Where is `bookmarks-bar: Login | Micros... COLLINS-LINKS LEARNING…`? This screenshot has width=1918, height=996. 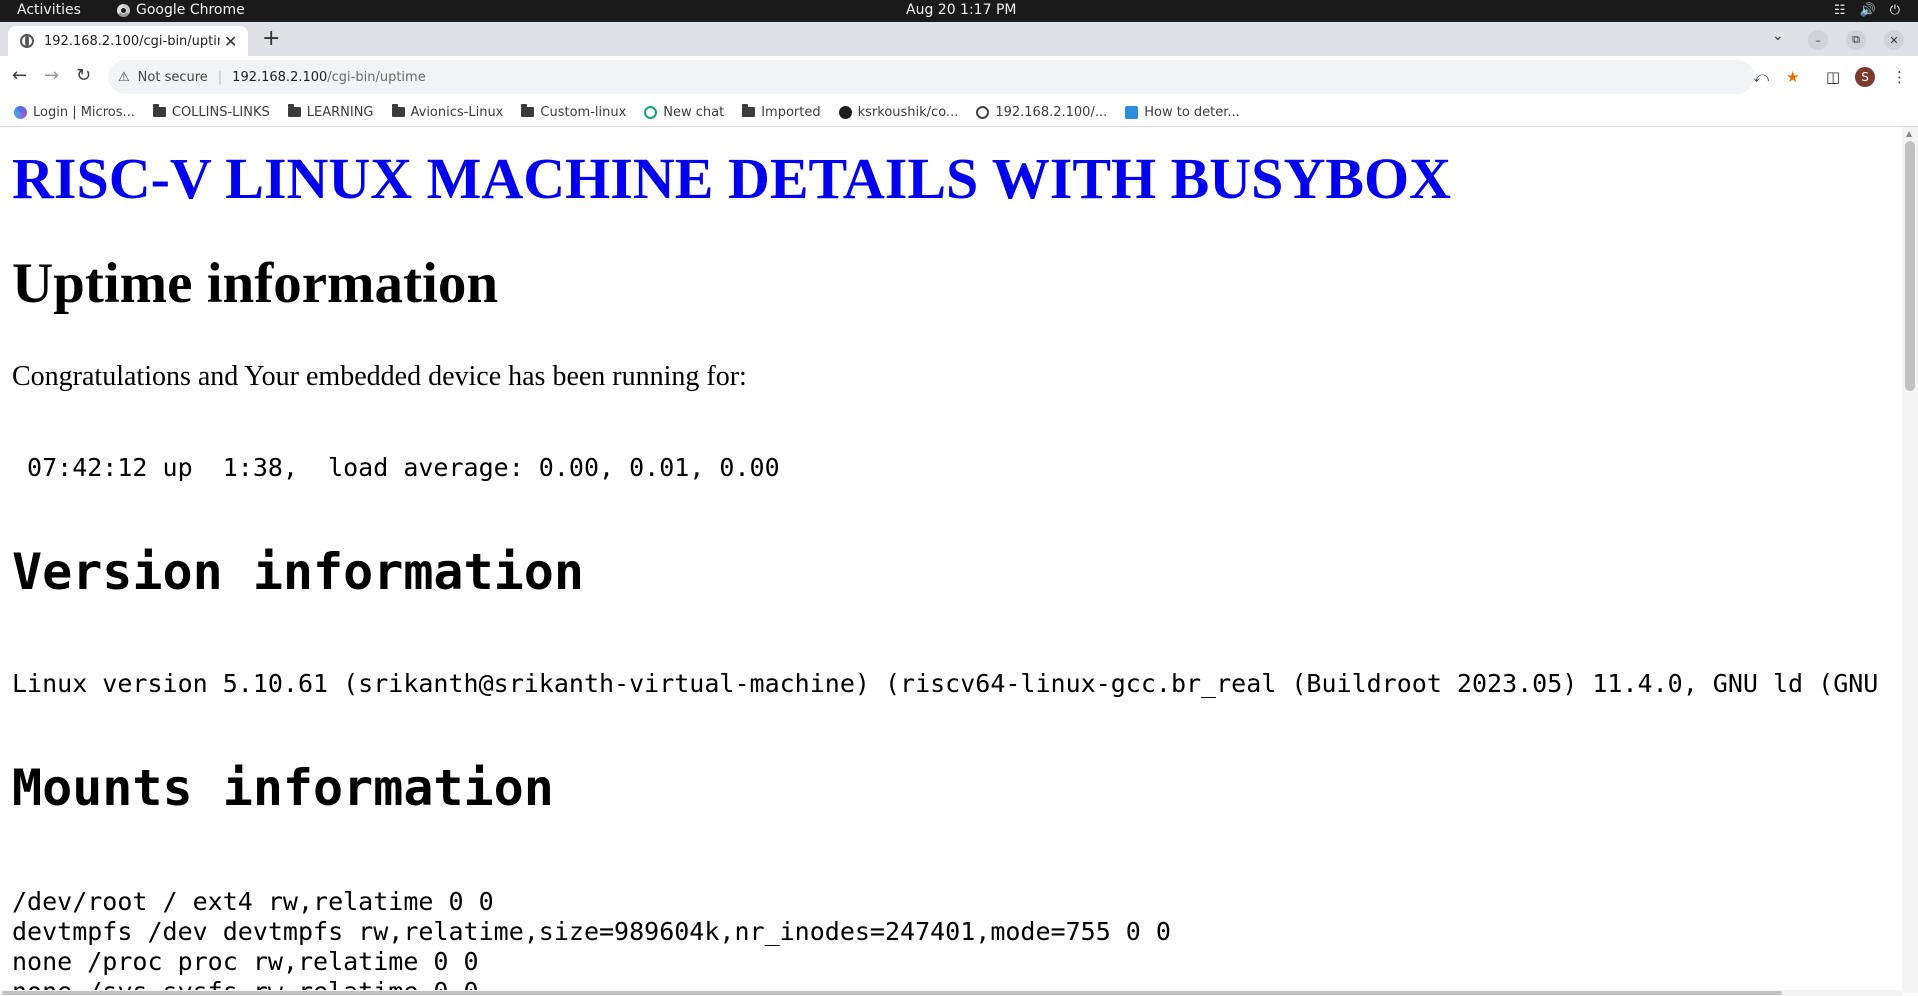
bookmarks-bar: Login | Micros... COLLINS-LINKS LEARNING… is located at coordinates (959, 112).